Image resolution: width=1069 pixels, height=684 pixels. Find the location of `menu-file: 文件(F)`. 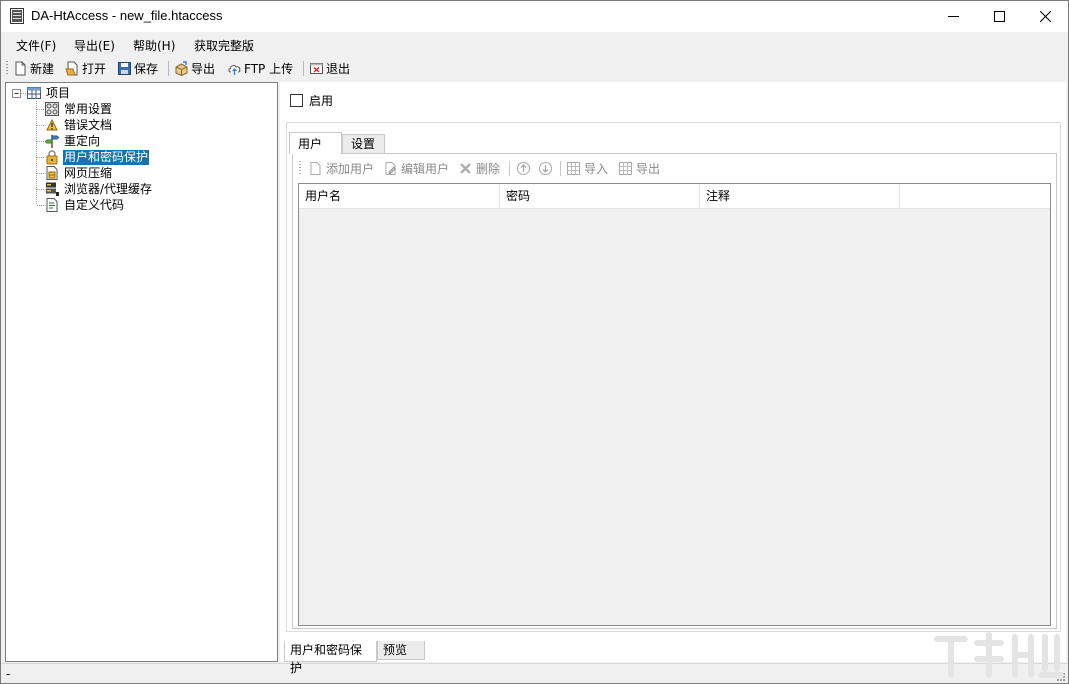

menu-file: 文件(F) is located at coordinates (36, 45).